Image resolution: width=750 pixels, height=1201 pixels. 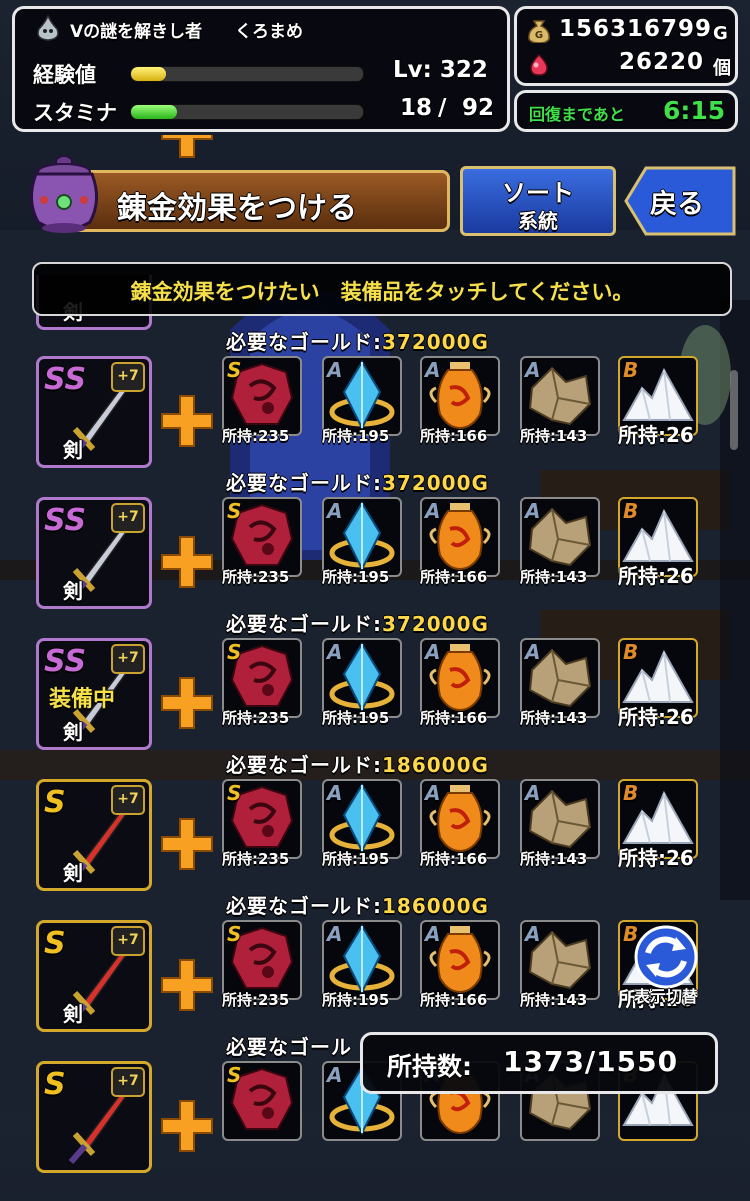 What do you see at coordinates (665, 996) in the screenshot?
I see `display-toggle-label: 表示切替` at bounding box center [665, 996].